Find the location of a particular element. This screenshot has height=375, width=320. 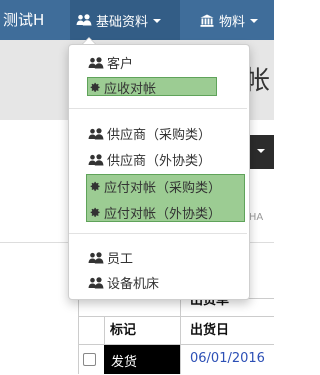

table-group-header: 出货单 is located at coordinates (210, 303).